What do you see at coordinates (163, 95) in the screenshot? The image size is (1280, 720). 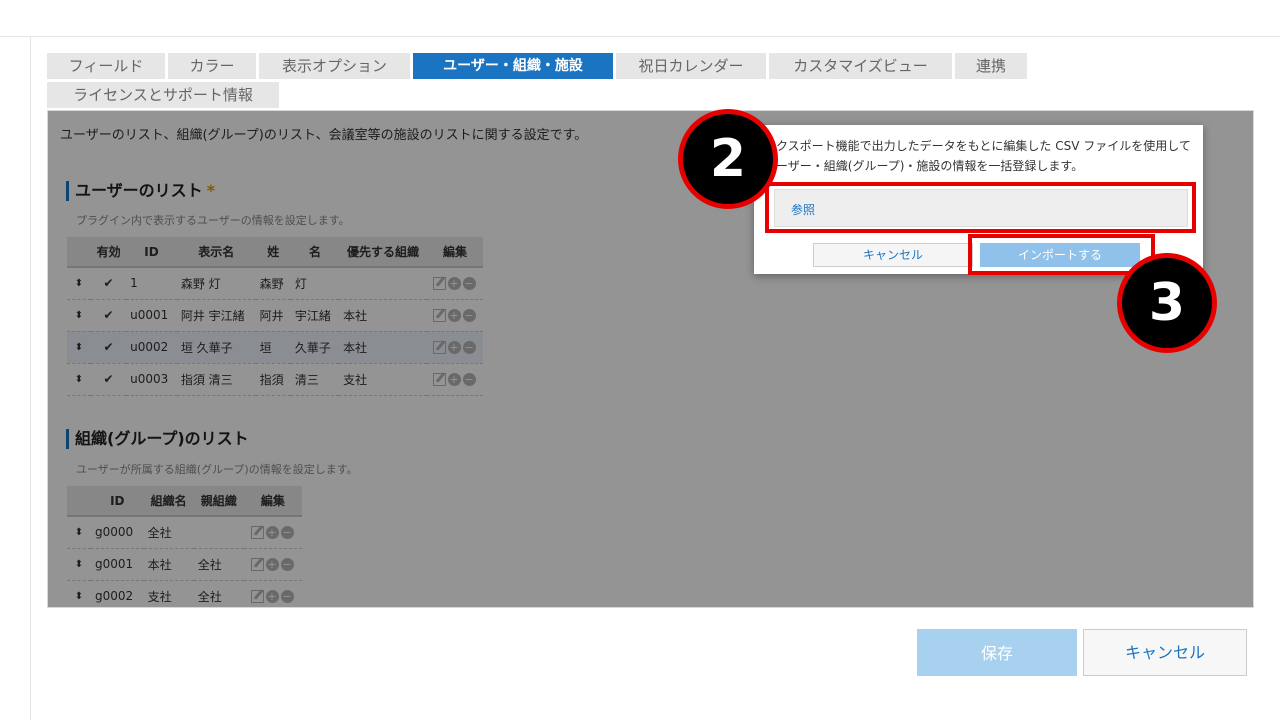 I see `tab-license-support: ライセンスとサポート情報` at bounding box center [163, 95].